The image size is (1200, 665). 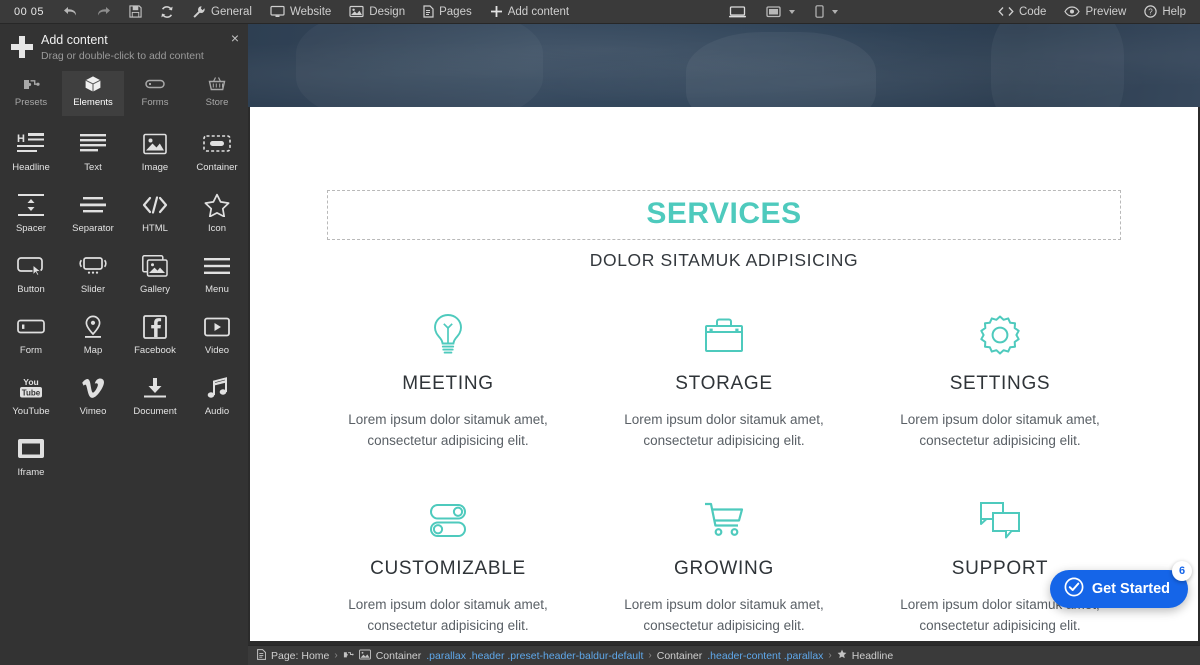 I want to click on code-icon, so click(x=1006, y=11).